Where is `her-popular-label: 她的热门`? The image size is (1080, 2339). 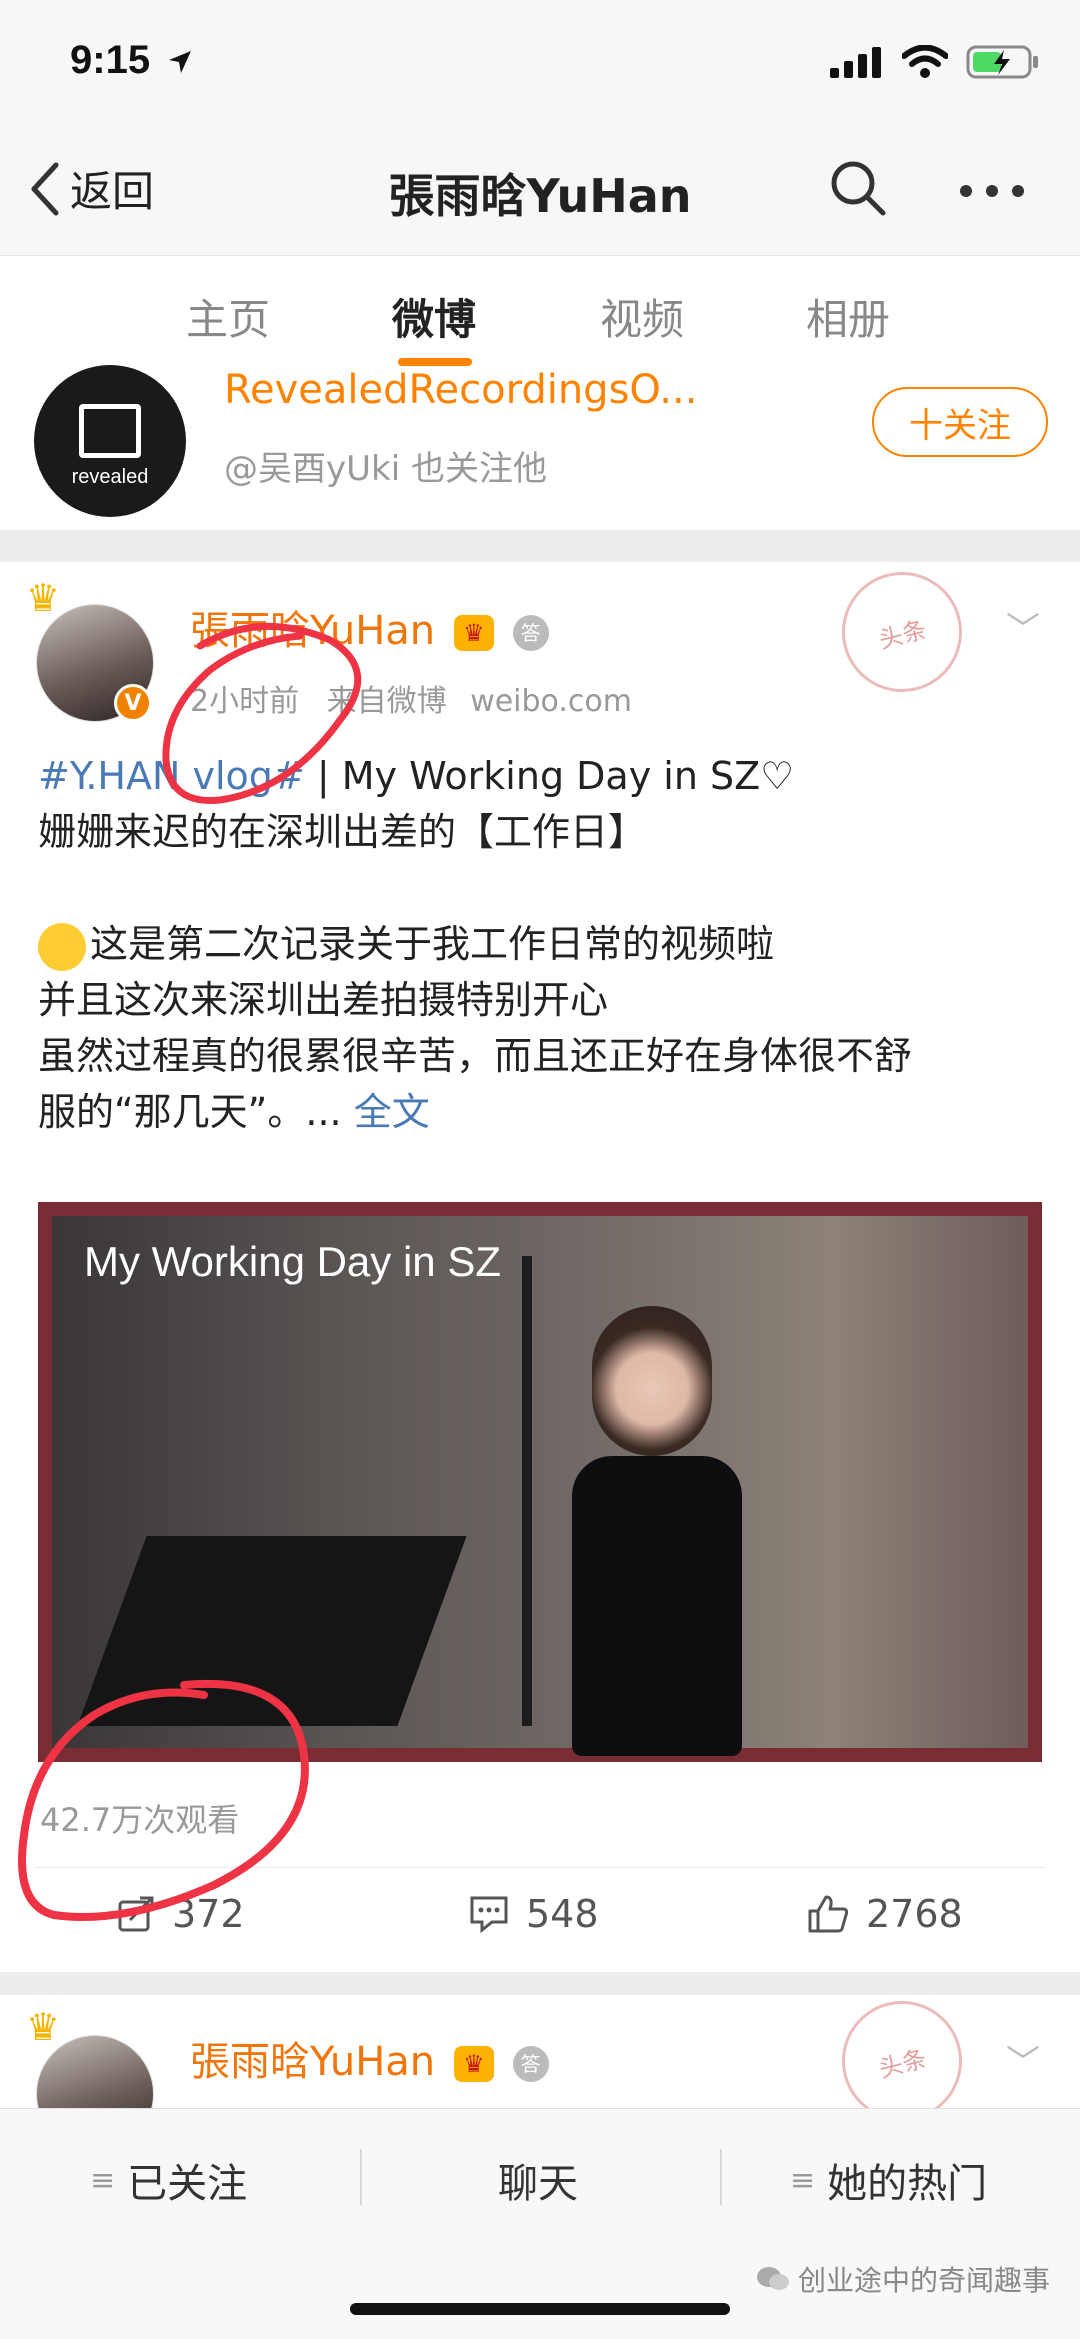
her-popular-label: 她的热门 is located at coordinates (907, 2184).